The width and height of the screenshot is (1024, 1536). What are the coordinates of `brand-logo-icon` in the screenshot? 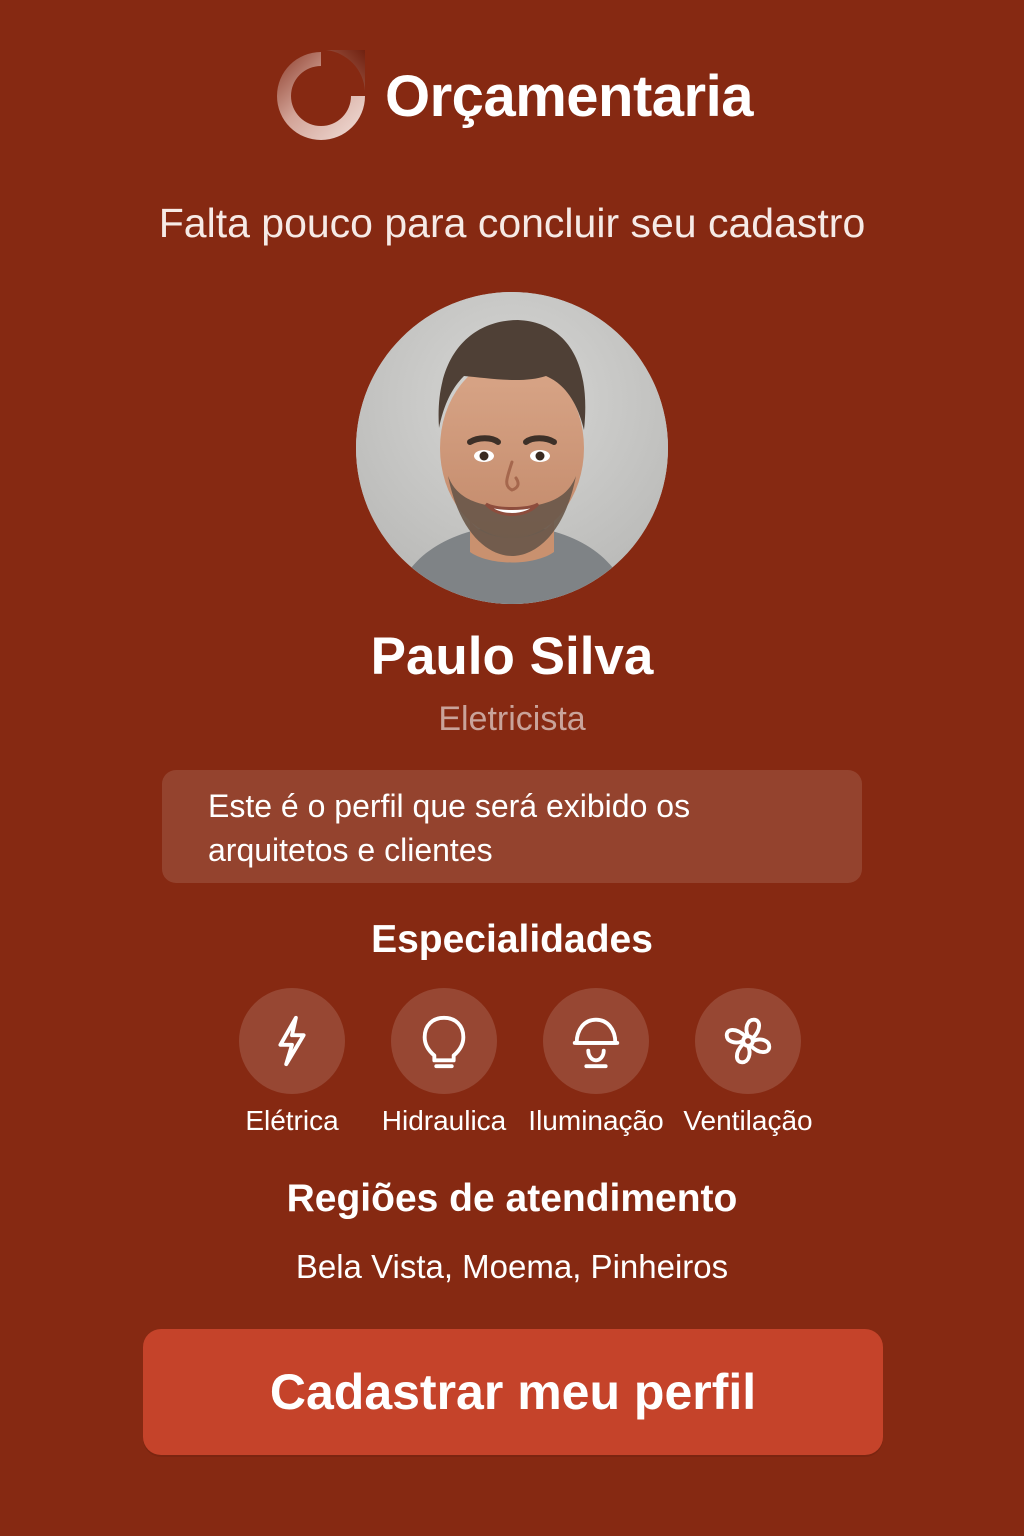 It's located at (321, 95).